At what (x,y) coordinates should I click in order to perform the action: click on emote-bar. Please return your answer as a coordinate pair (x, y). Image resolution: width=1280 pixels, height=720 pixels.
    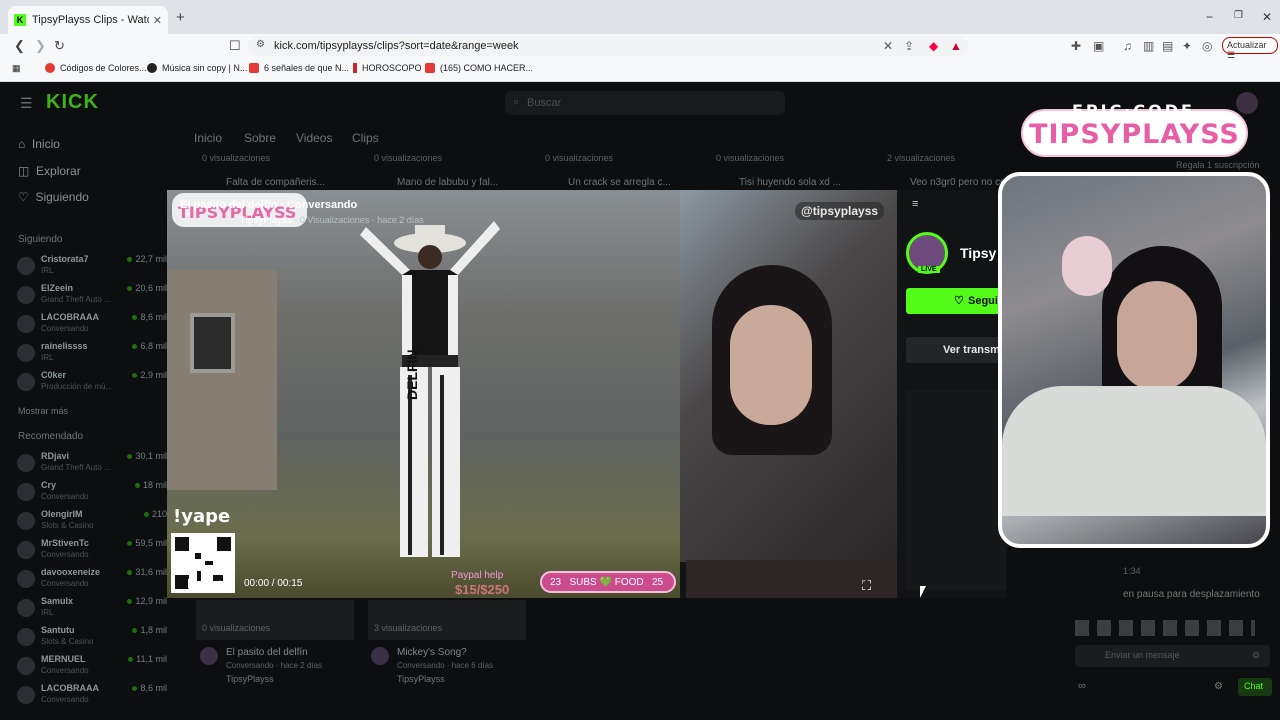
    Looking at the image, I should click on (1165, 628).